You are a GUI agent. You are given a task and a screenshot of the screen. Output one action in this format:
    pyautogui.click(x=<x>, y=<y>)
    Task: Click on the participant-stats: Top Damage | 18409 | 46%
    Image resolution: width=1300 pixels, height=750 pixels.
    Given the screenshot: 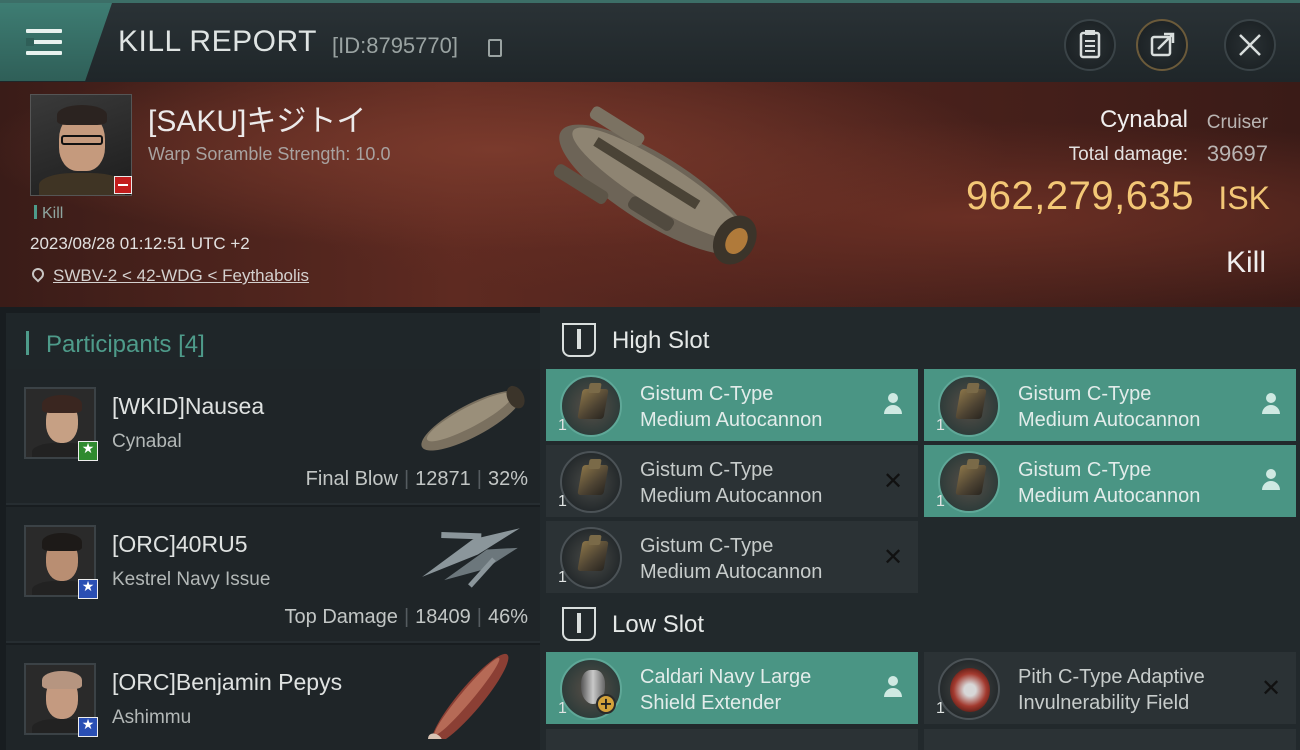 What is the action you would take?
    pyautogui.click(x=406, y=617)
    